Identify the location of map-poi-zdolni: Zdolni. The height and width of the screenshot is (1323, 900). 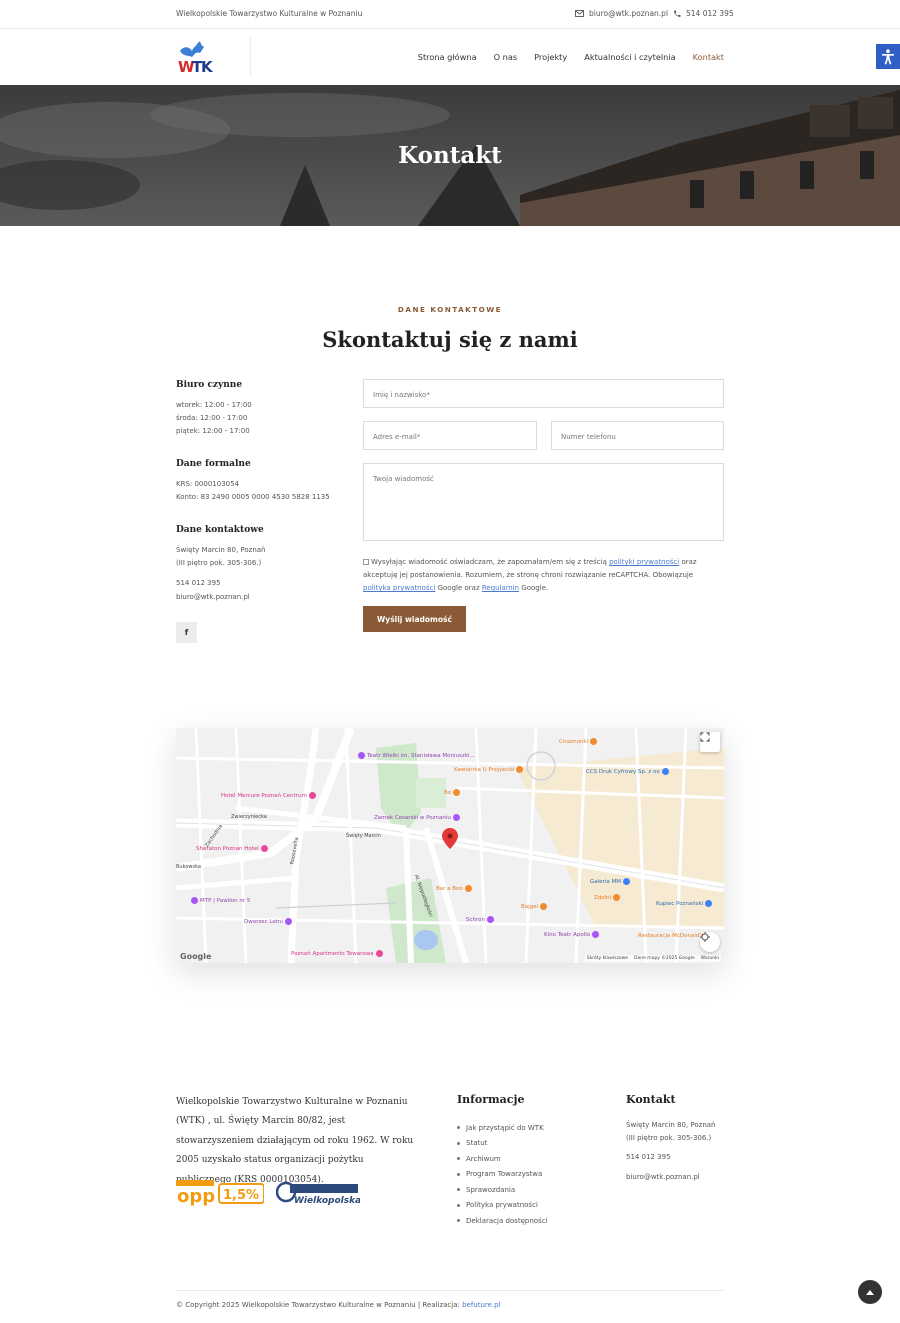
(607, 897).